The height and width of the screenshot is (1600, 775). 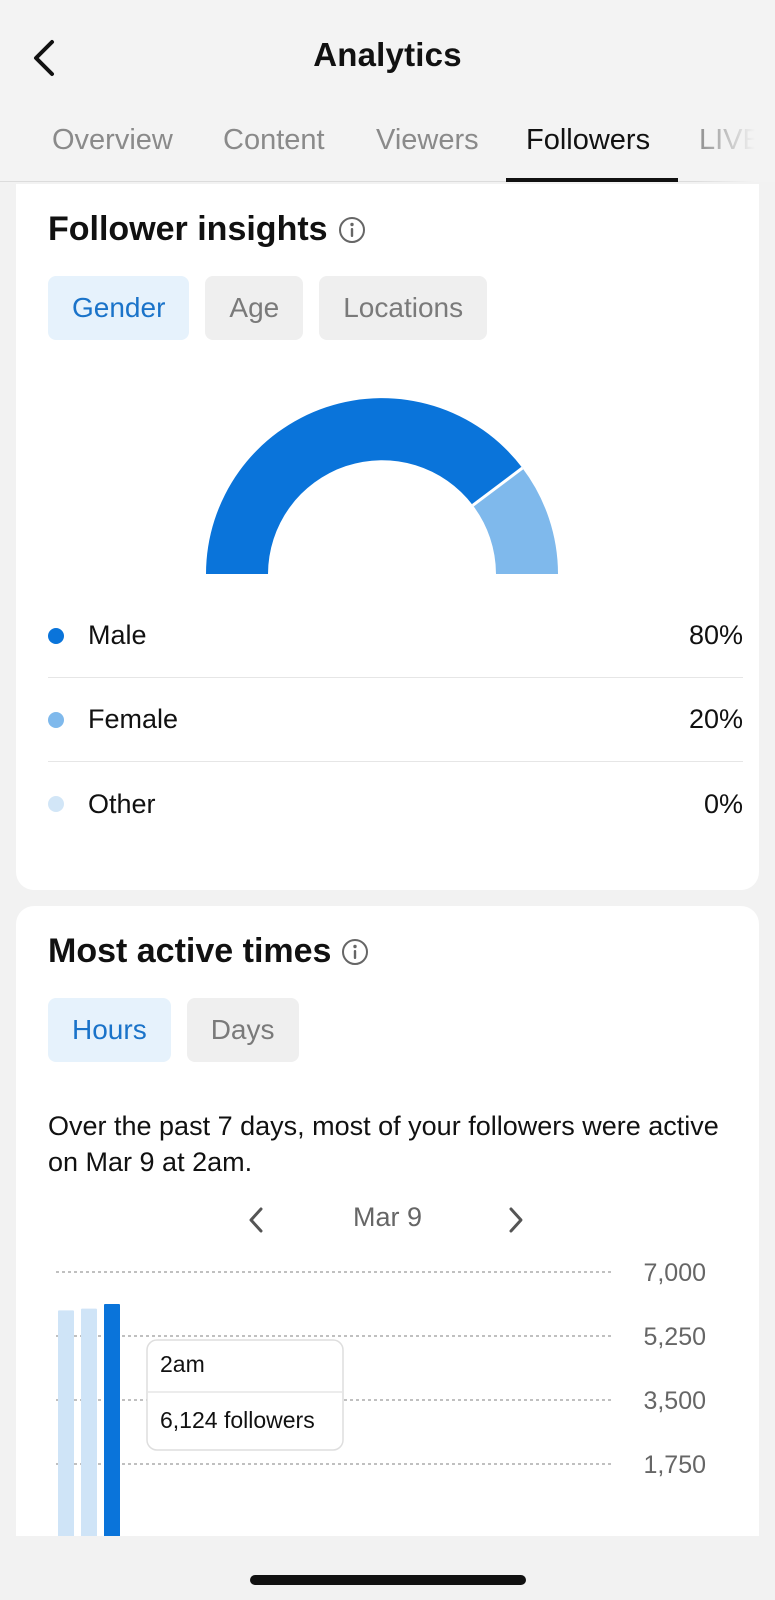 I want to click on chip-hours: Hours, so click(x=109, y=1030).